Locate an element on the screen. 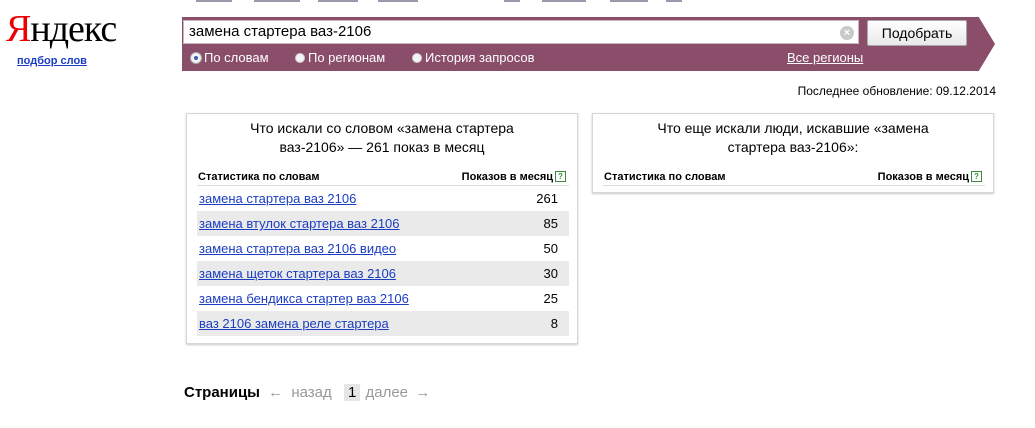 This screenshot has width=1035, height=428. keyword-link: замена бендикса стартер ваз 2106 is located at coordinates (304, 299).